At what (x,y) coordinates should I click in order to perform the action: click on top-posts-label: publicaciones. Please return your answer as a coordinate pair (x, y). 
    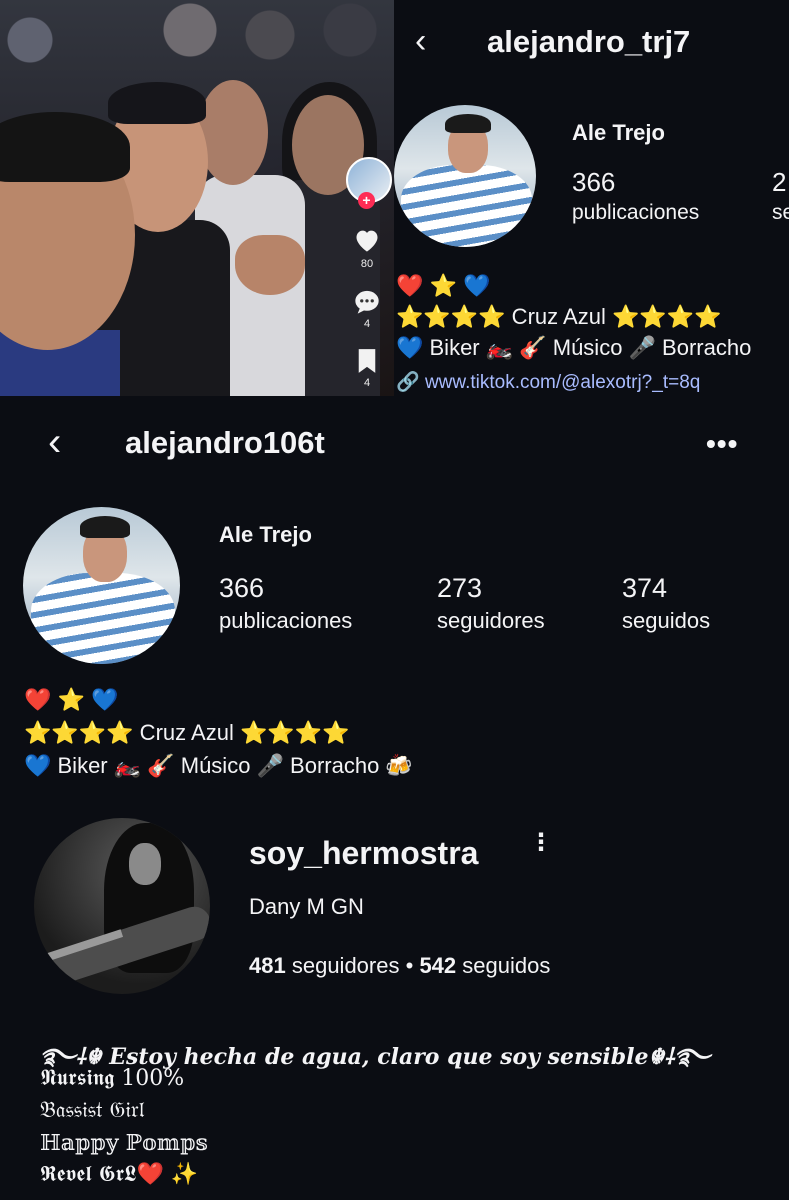
    Looking at the image, I should click on (635, 213).